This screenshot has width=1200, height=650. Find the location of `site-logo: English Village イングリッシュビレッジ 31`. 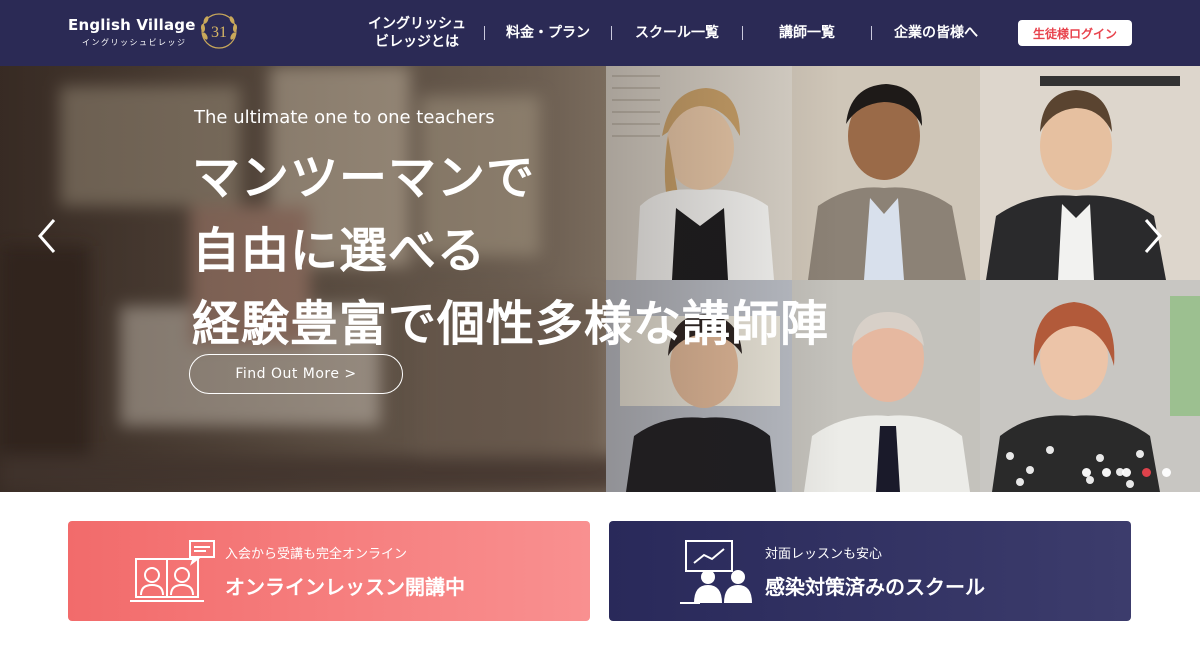

site-logo: English Village イングリッシュビレッジ 31 is located at coordinates (155, 34).